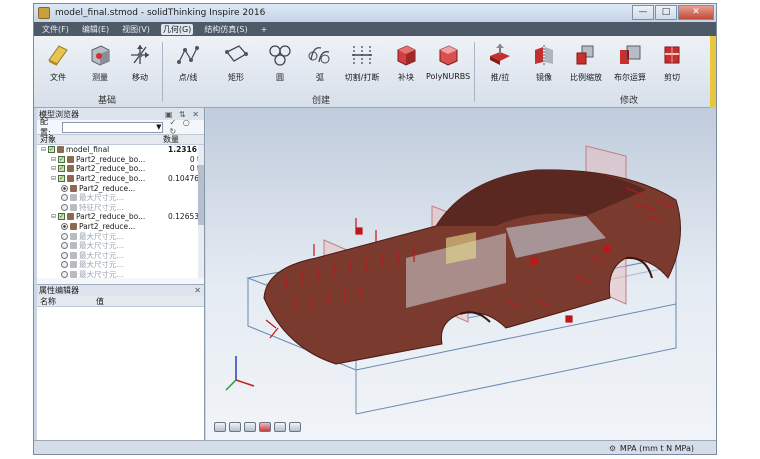 Image resolution: width=760 pixels, height=459 pixels. What do you see at coordinates (643, 12) in the screenshot?
I see `minimize-button: —` at bounding box center [643, 12].